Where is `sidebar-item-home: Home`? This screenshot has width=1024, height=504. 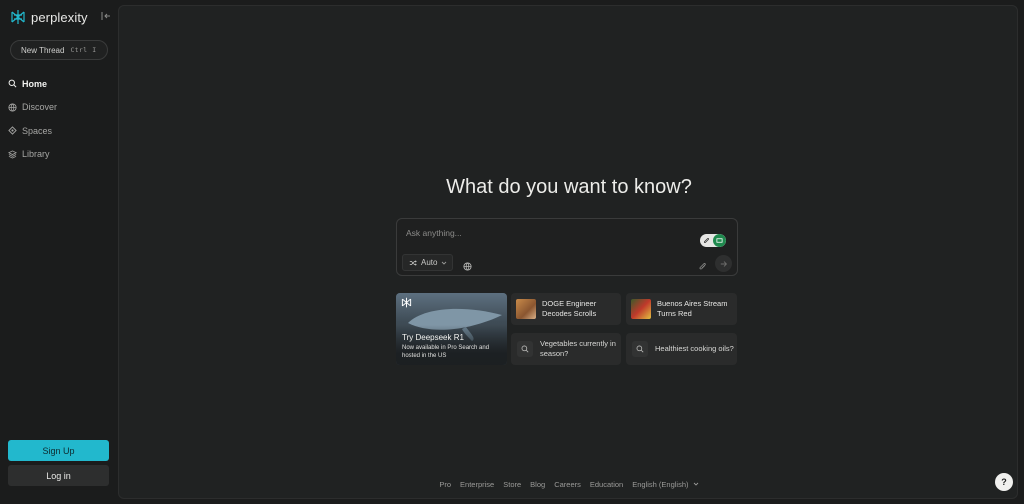 sidebar-item-home: Home is located at coordinates (58, 84).